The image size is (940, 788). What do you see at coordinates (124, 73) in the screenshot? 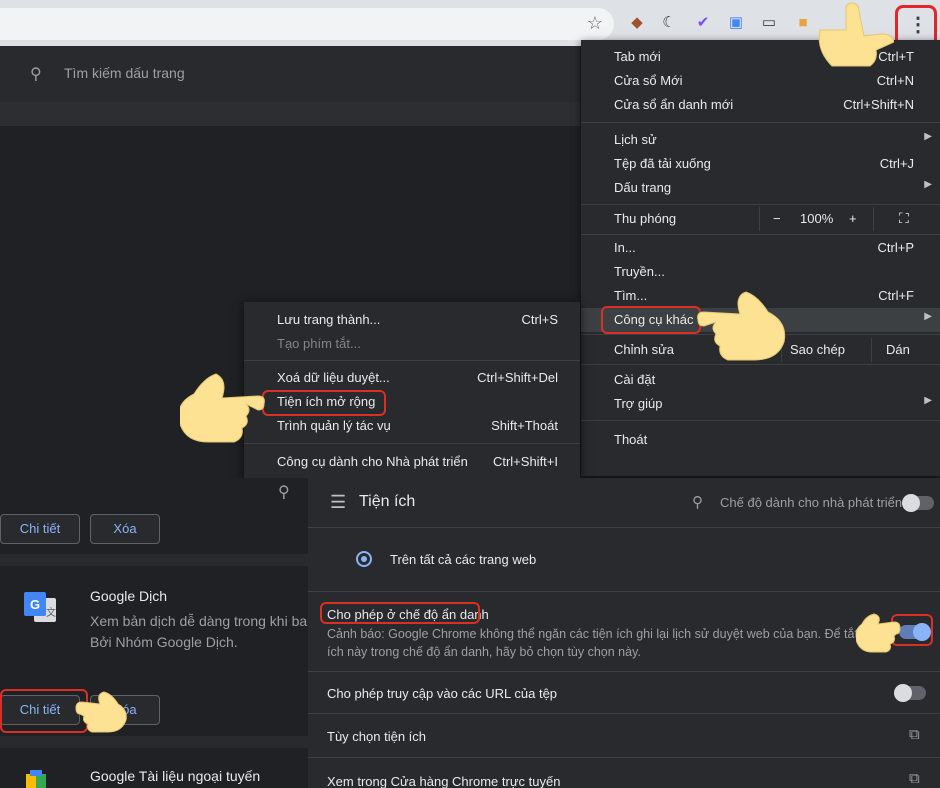
I see `bookmarks-search-input: Tìm kiếm dấu trang` at bounding box center [124, 73].